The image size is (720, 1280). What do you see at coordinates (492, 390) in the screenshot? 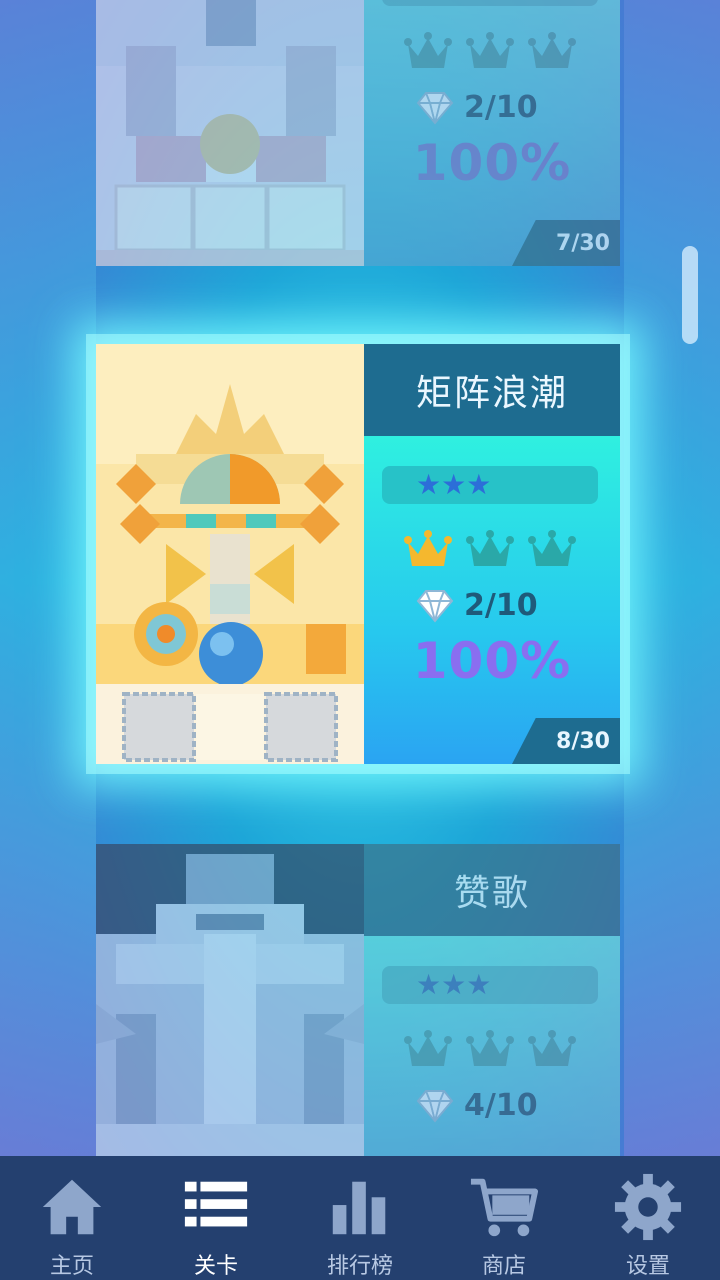
I see `level-title: 矩阵浪潮` at bounding box center [492, 390].